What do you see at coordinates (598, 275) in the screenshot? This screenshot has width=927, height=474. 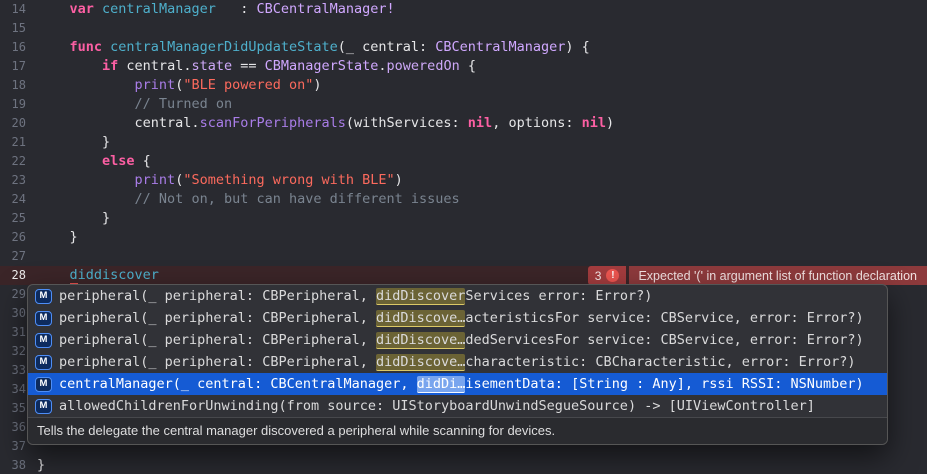 I see `error-count: 3` at bounding box center [598, 275].